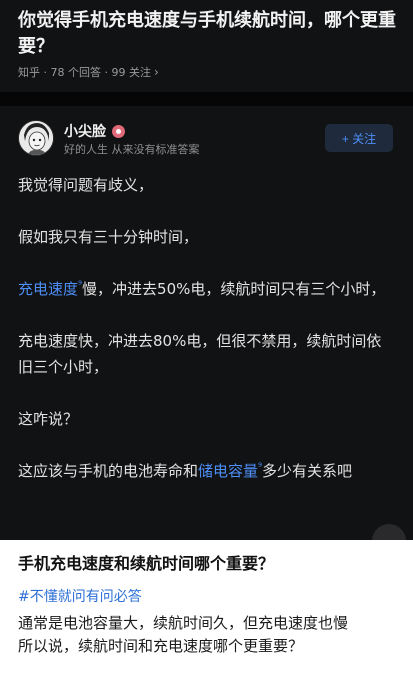 The image size is (413, 690). What do you see at coordinates (206, 99) in the screenshot?
I see `section-divider` at bounding box center [206, 99].